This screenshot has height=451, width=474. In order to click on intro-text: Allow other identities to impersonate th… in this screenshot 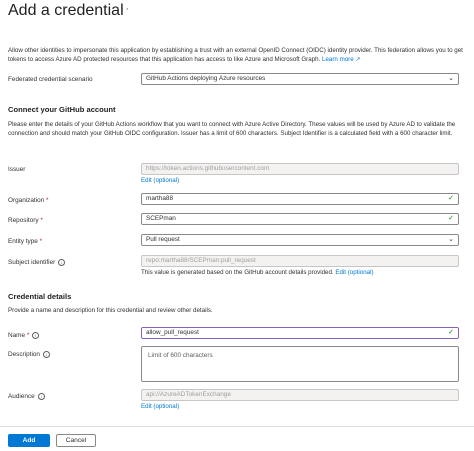, I will do `click(237, 55)`.